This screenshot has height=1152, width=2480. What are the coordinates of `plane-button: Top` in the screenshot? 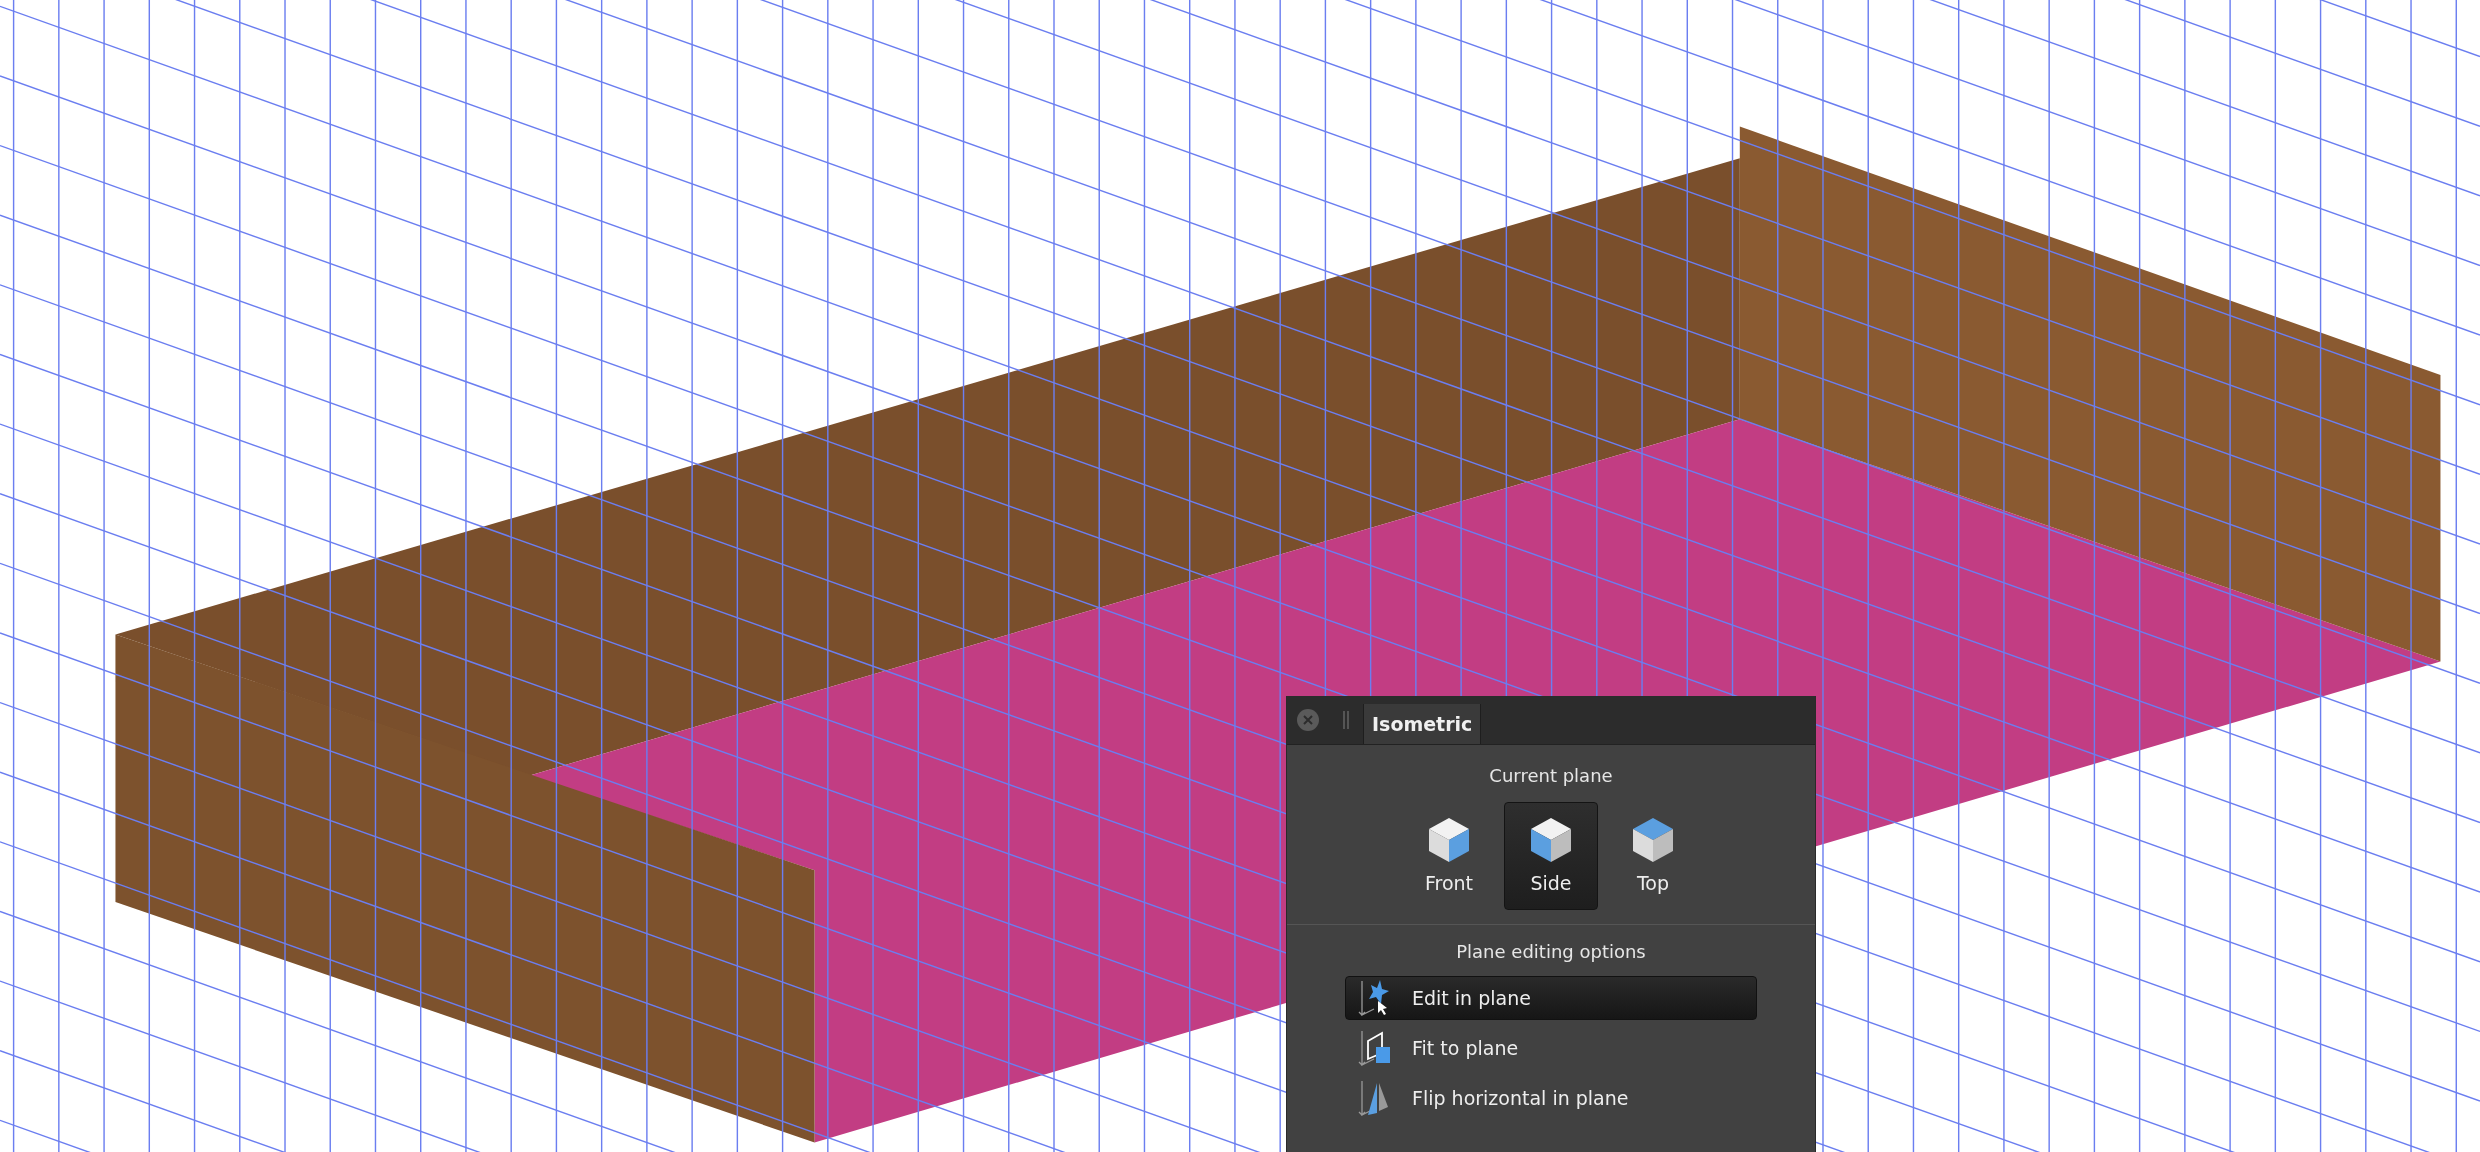 It's located at (1653, 856).